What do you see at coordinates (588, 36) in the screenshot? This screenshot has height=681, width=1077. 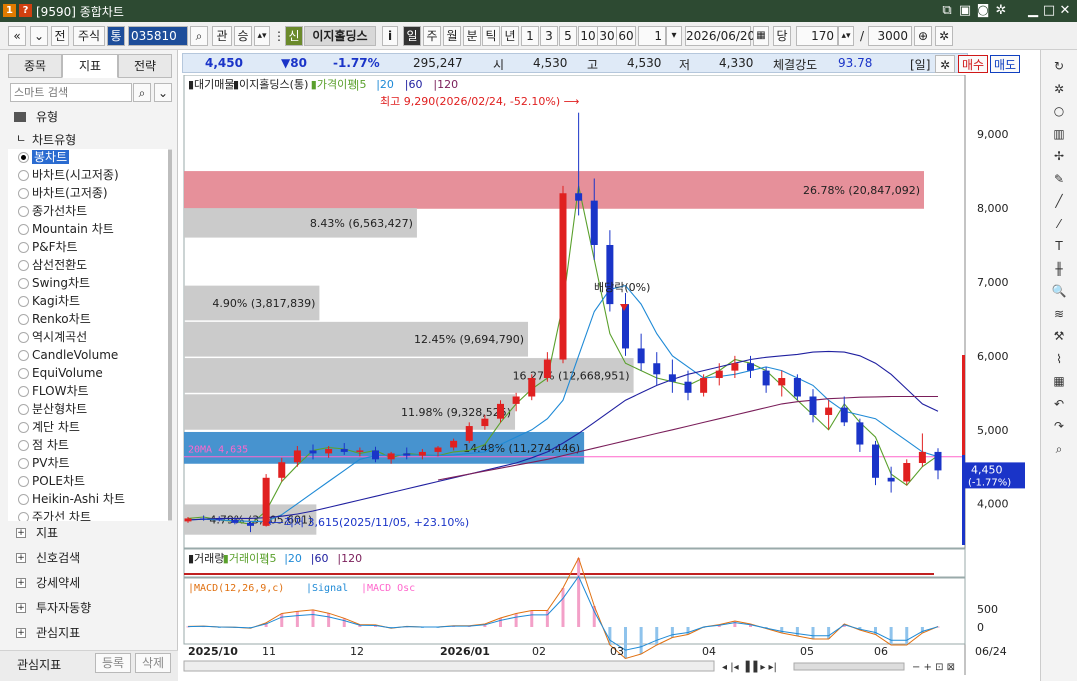 I see `interval-10: 10` at bounding box center [588, 36].